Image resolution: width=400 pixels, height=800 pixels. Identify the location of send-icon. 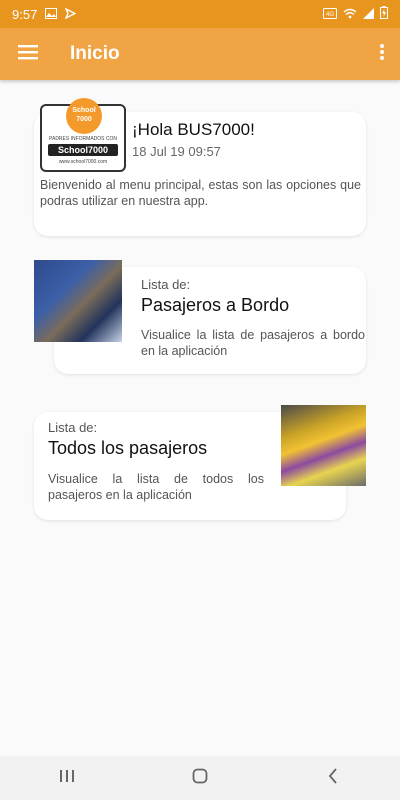
(70, 14).